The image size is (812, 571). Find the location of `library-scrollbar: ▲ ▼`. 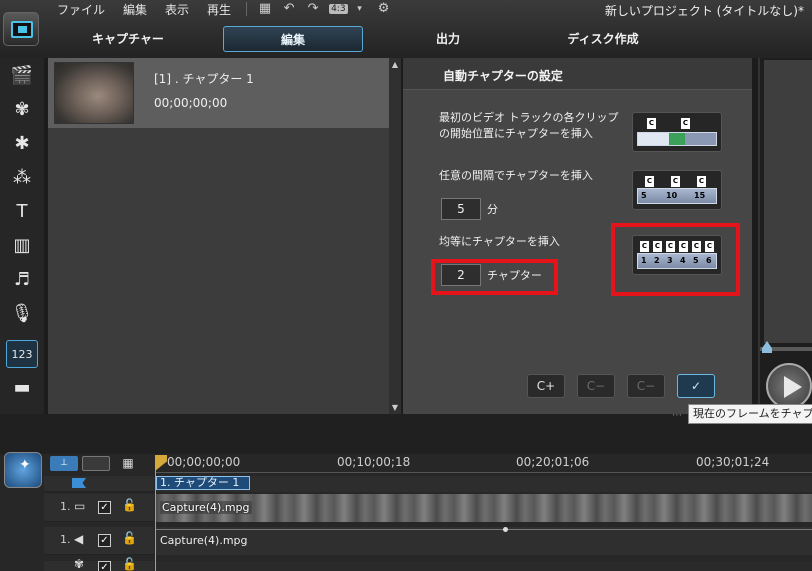

library-scrollbar: ▲ ▼ is located at coordinates (395, 236).